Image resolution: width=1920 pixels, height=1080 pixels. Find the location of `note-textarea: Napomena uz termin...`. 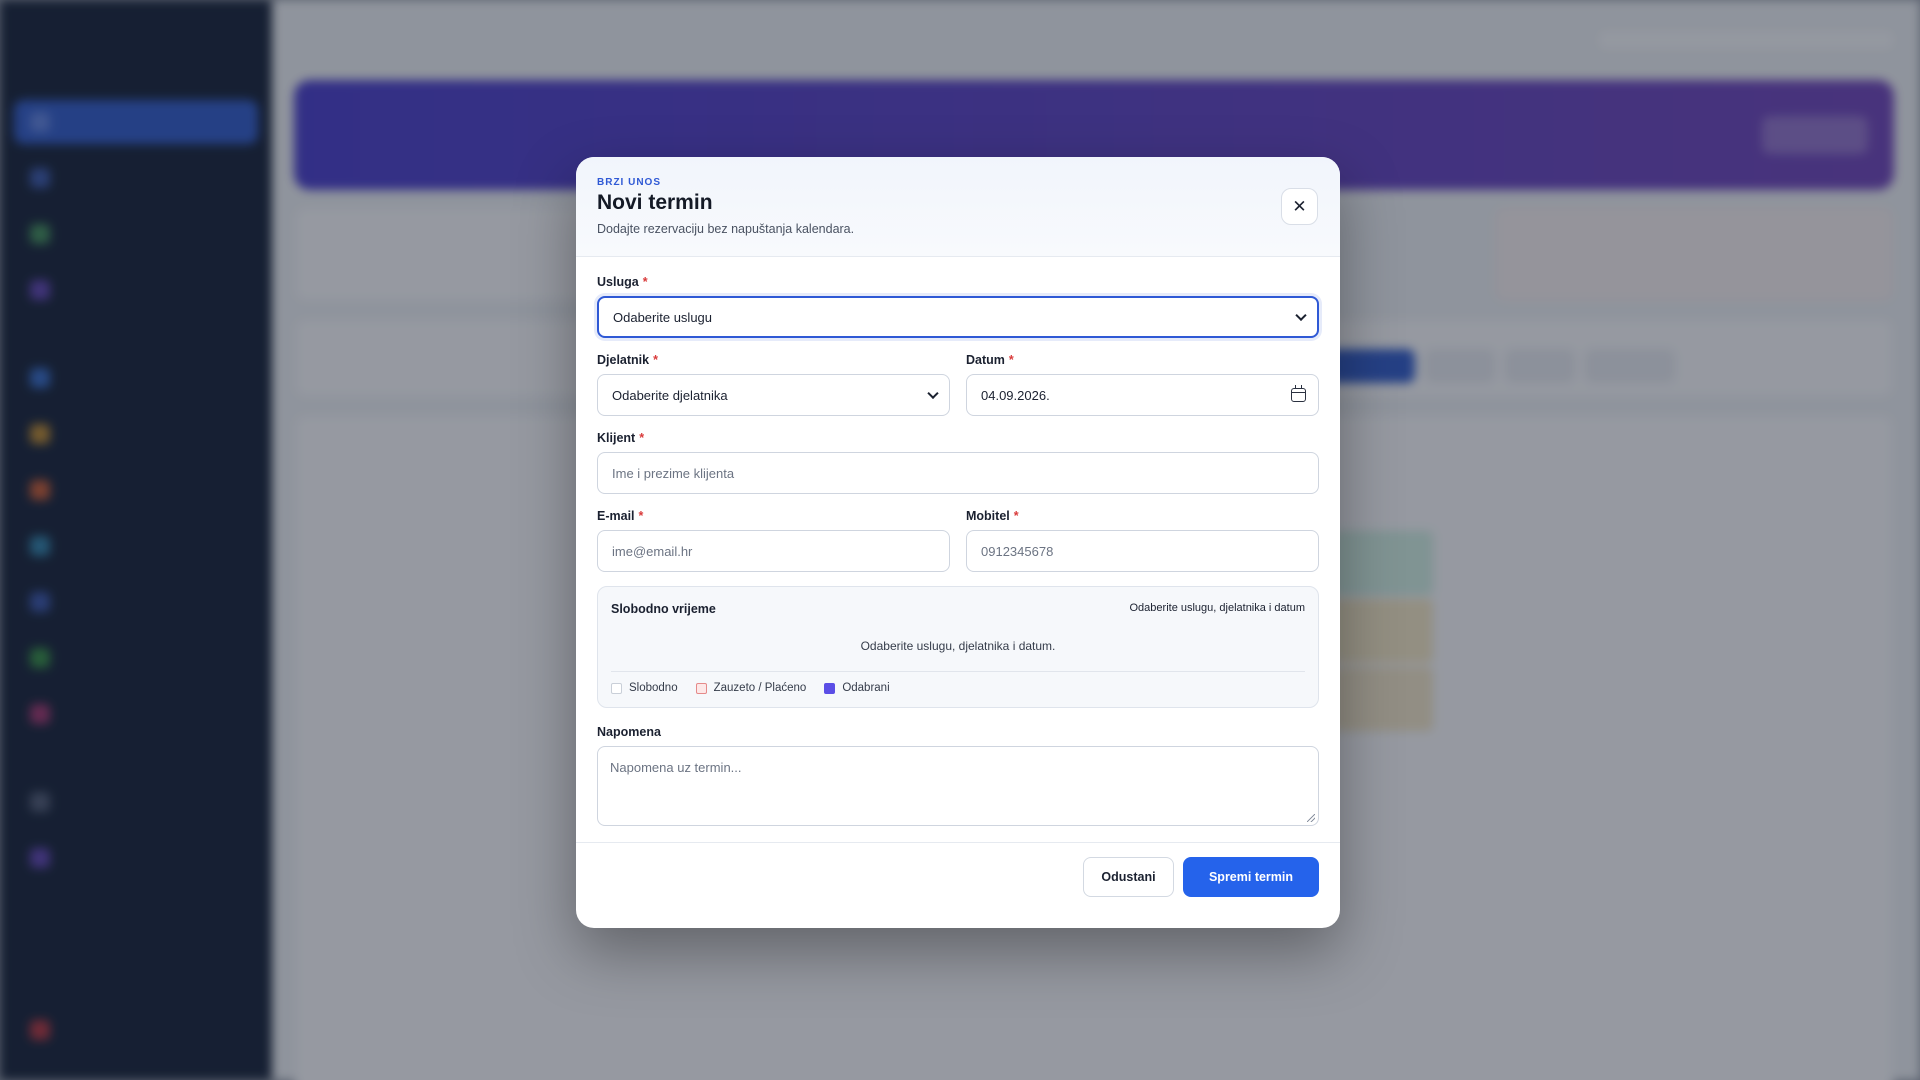

note-textarea: Napomena uz termin... is located at coordinates (958, 786).